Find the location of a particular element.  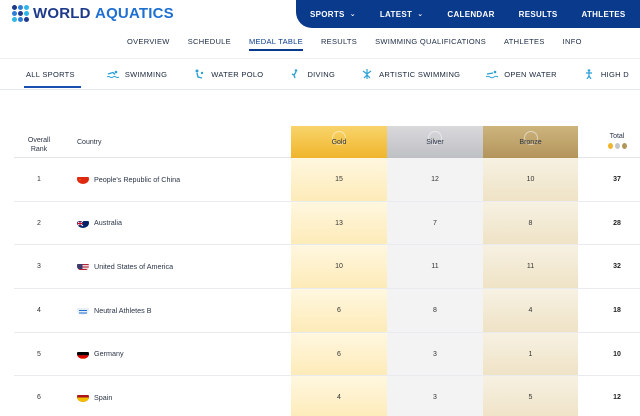

rank-cell: 1 is located at coordinates (39, 179).